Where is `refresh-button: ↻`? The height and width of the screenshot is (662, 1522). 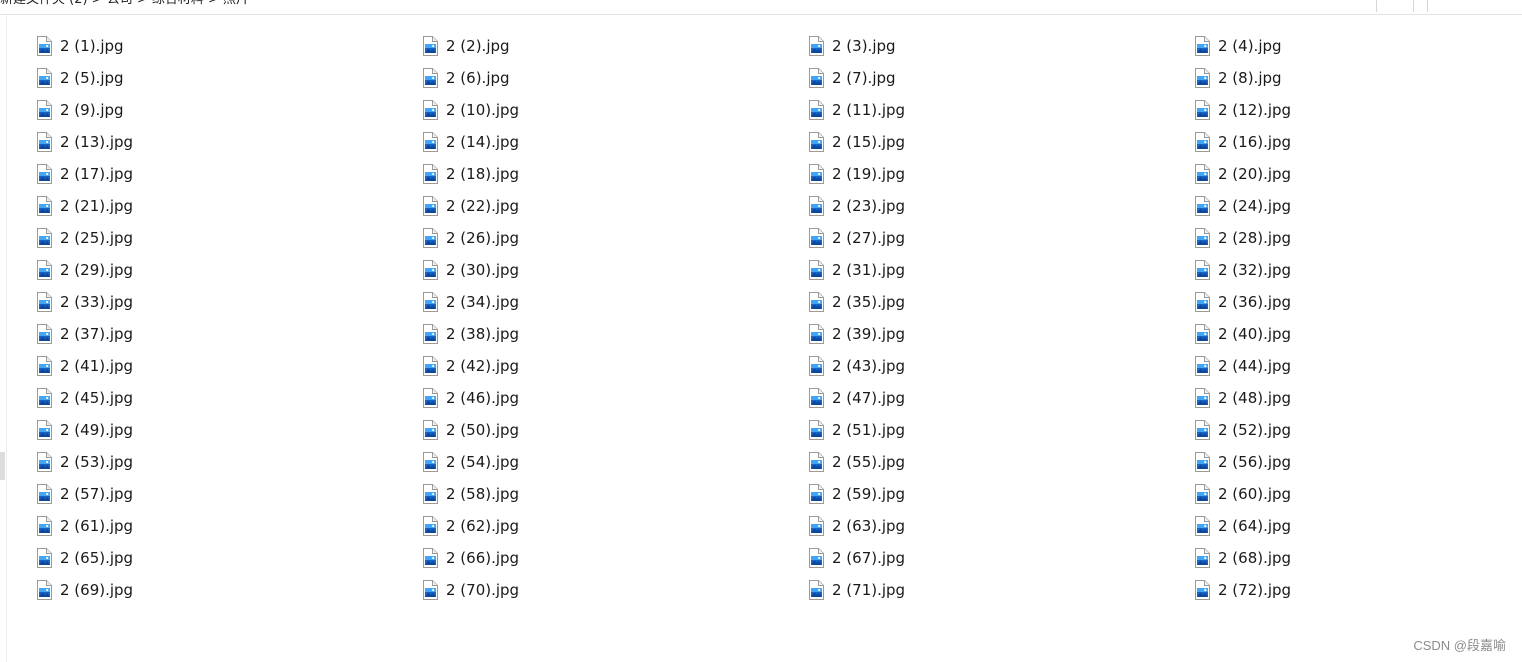 refresh-button: ↻ is located at coordinates (1395, 6).